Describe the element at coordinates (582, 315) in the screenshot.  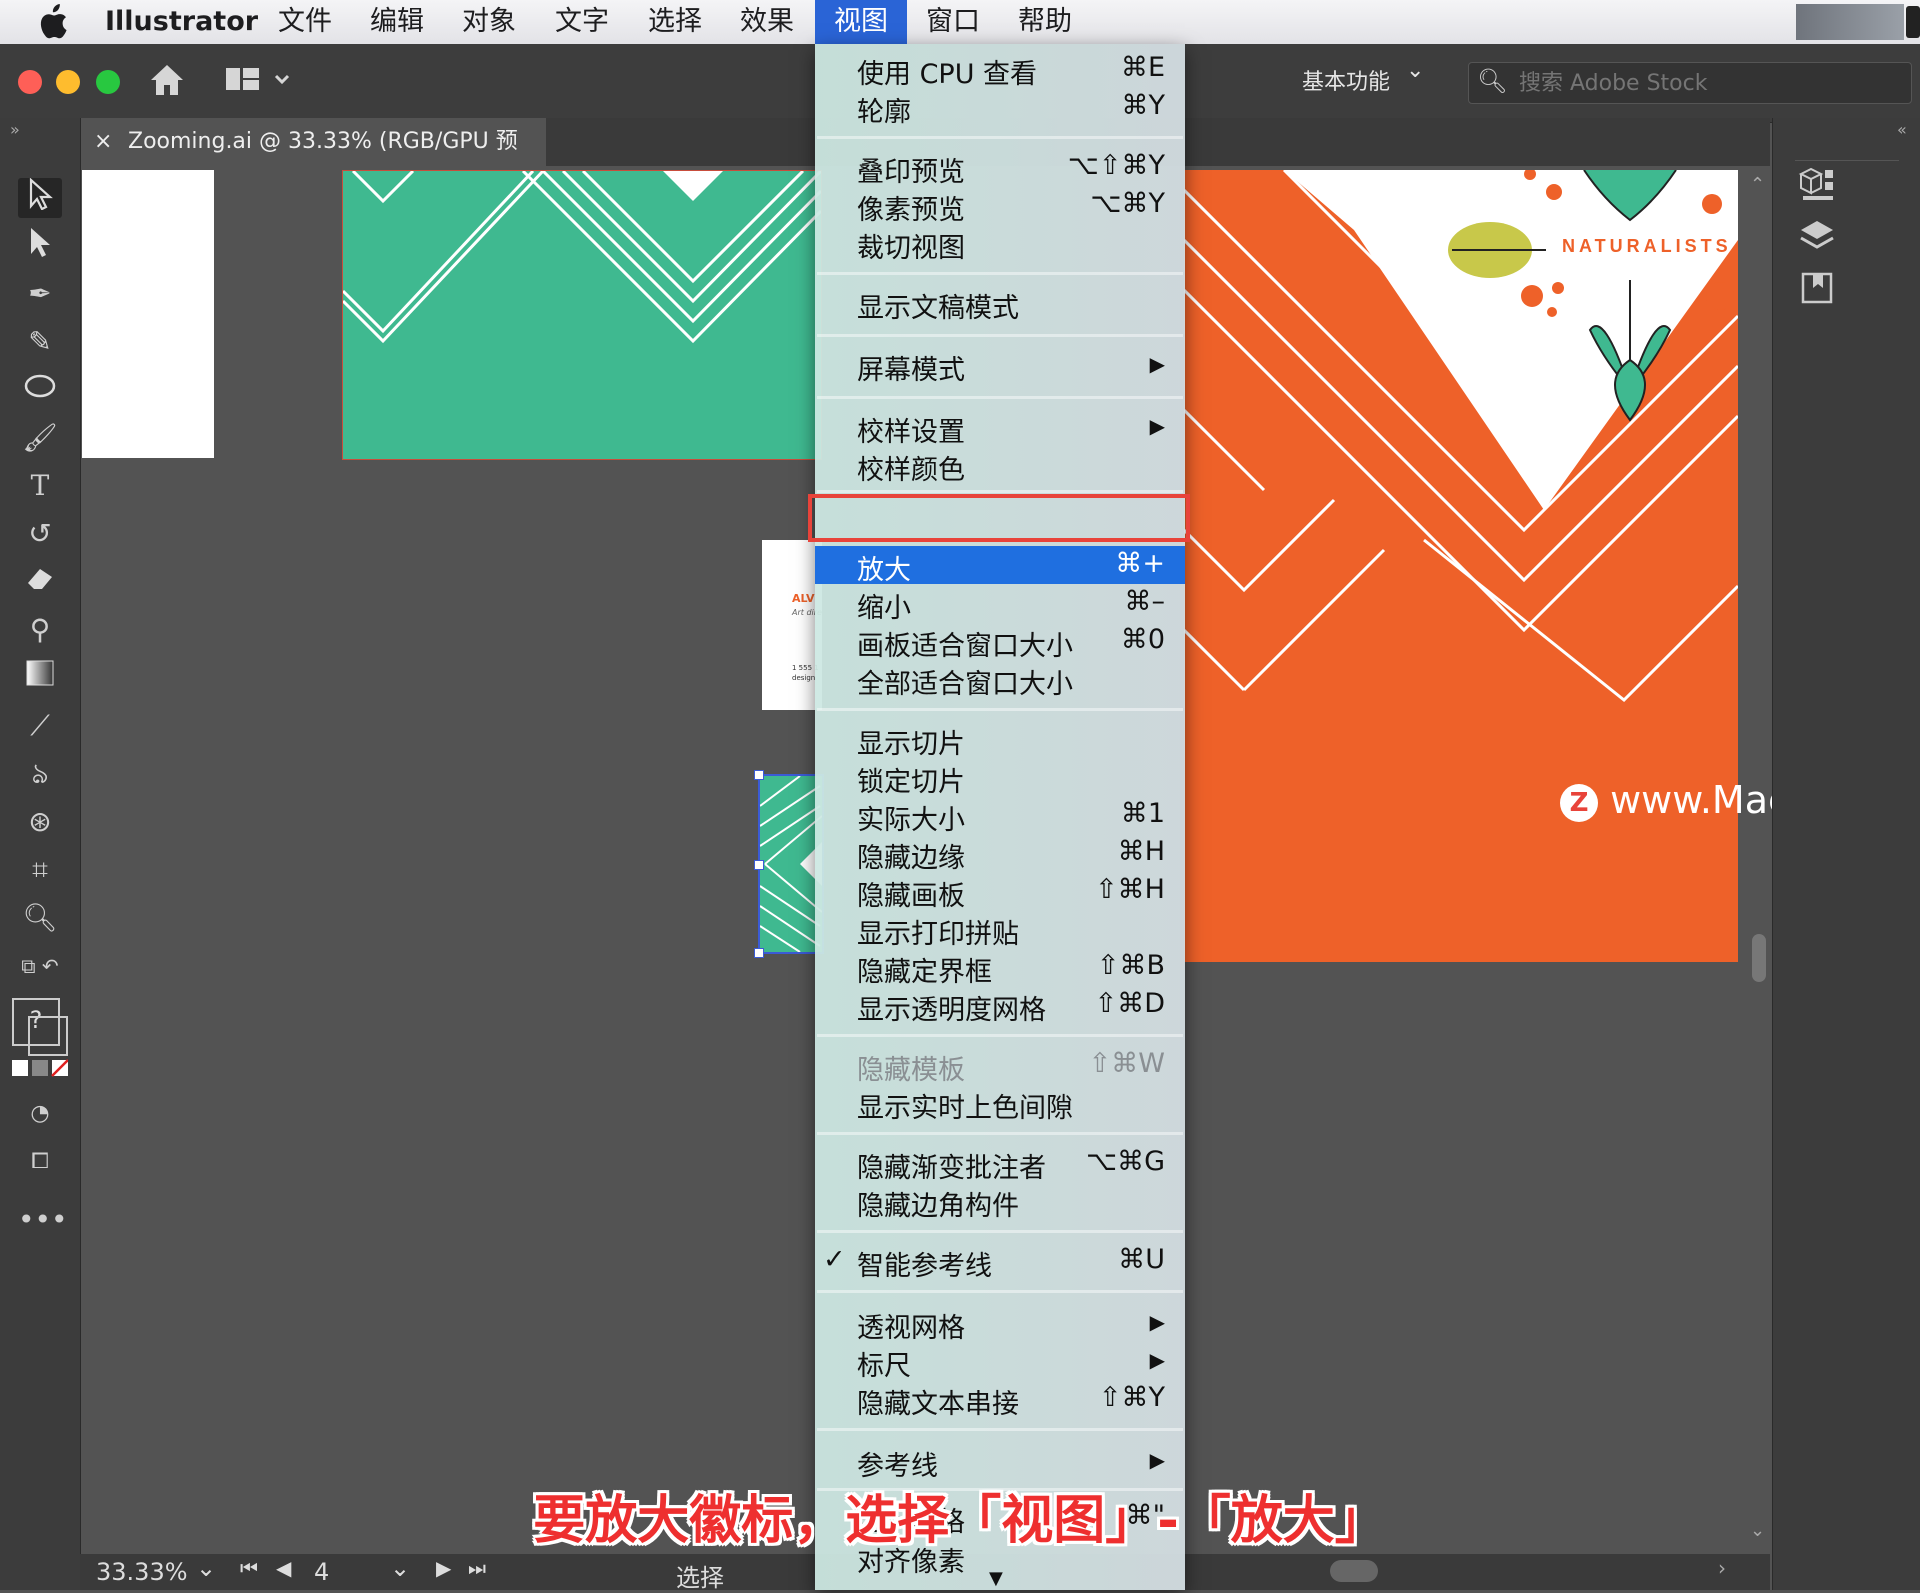
I see `artboard-green-pattern` at that location.